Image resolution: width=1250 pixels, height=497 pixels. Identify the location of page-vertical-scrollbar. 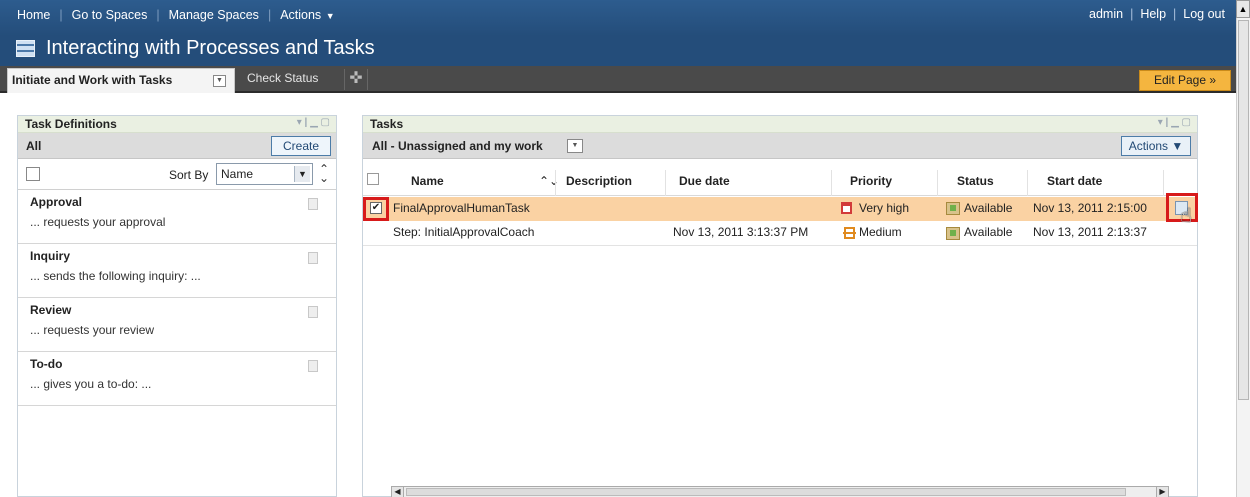
(1243, 257).